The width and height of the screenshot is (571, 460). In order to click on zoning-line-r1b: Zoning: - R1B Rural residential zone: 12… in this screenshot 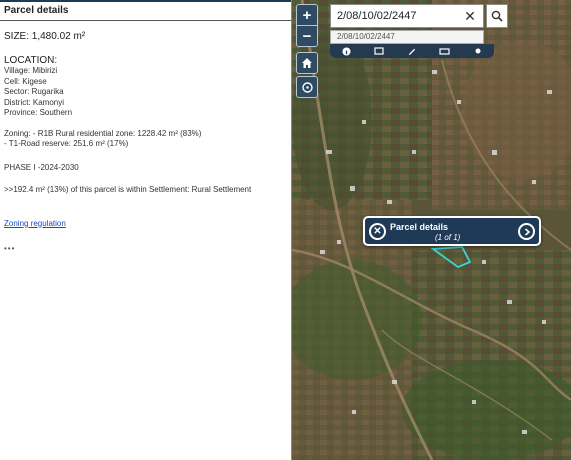, I will do `click(103, 133)`.